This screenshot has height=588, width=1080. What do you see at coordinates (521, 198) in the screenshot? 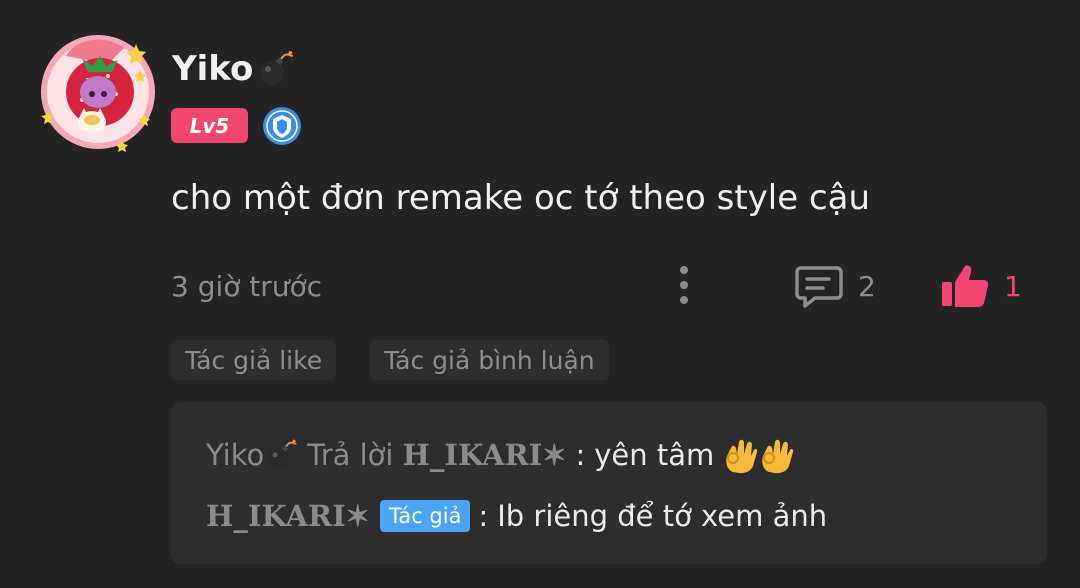
I see `comment-text: cho một đơn remake oc tớ theo style cậu` at bounding box center [521, 198].